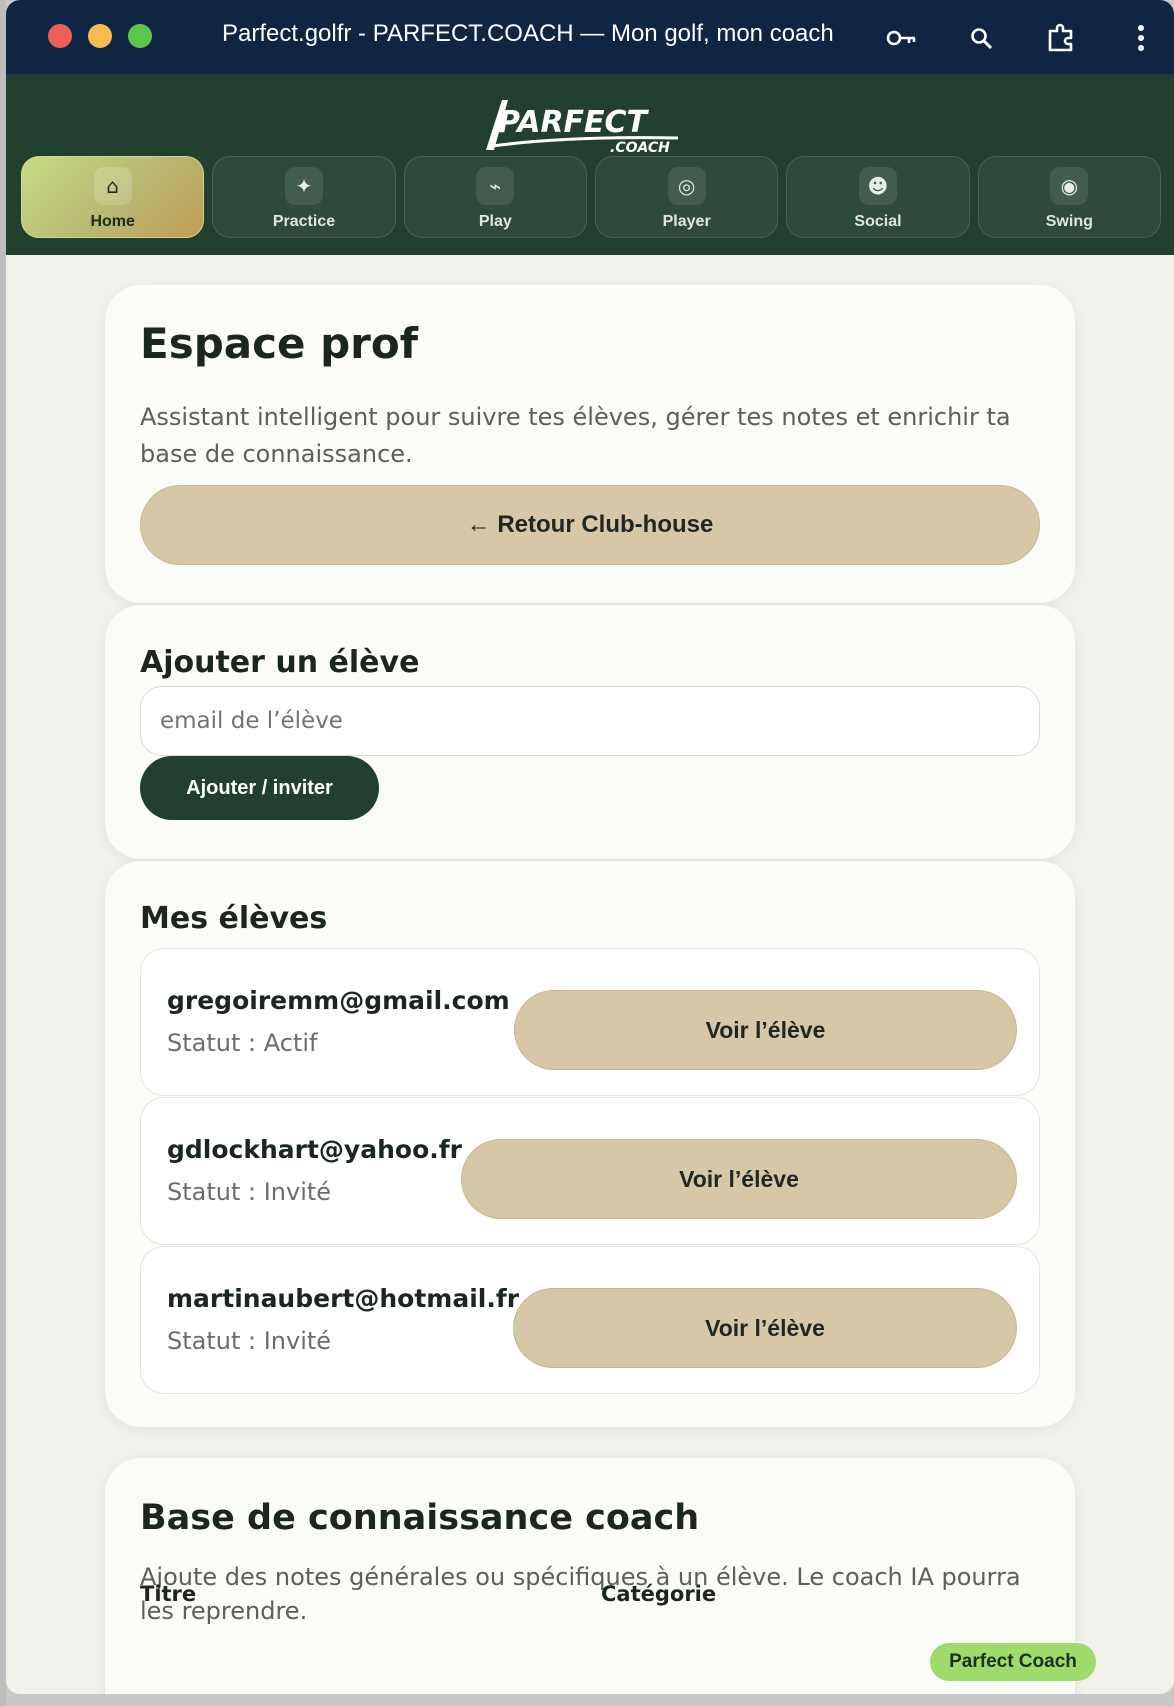 This screenshot has width=1174, height=1706. I want to click on tab-play: ⌁ Play, so click(495, 197).